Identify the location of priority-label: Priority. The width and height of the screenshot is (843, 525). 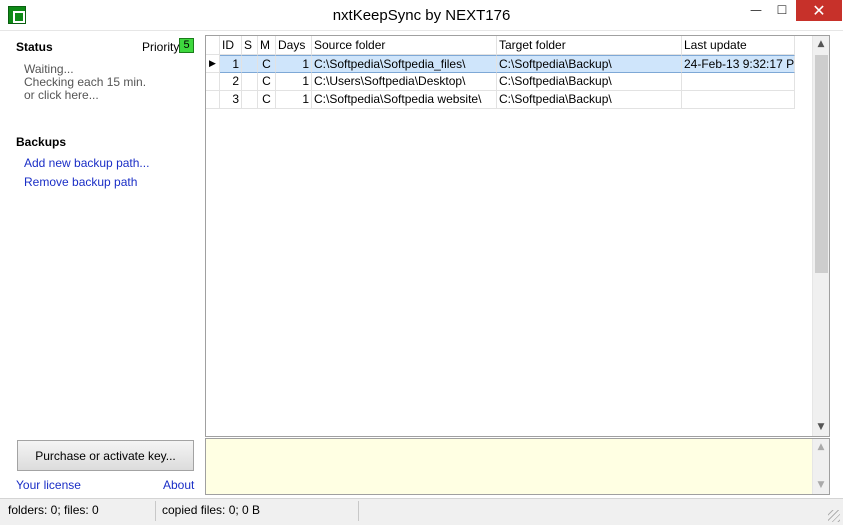
(161, 47).